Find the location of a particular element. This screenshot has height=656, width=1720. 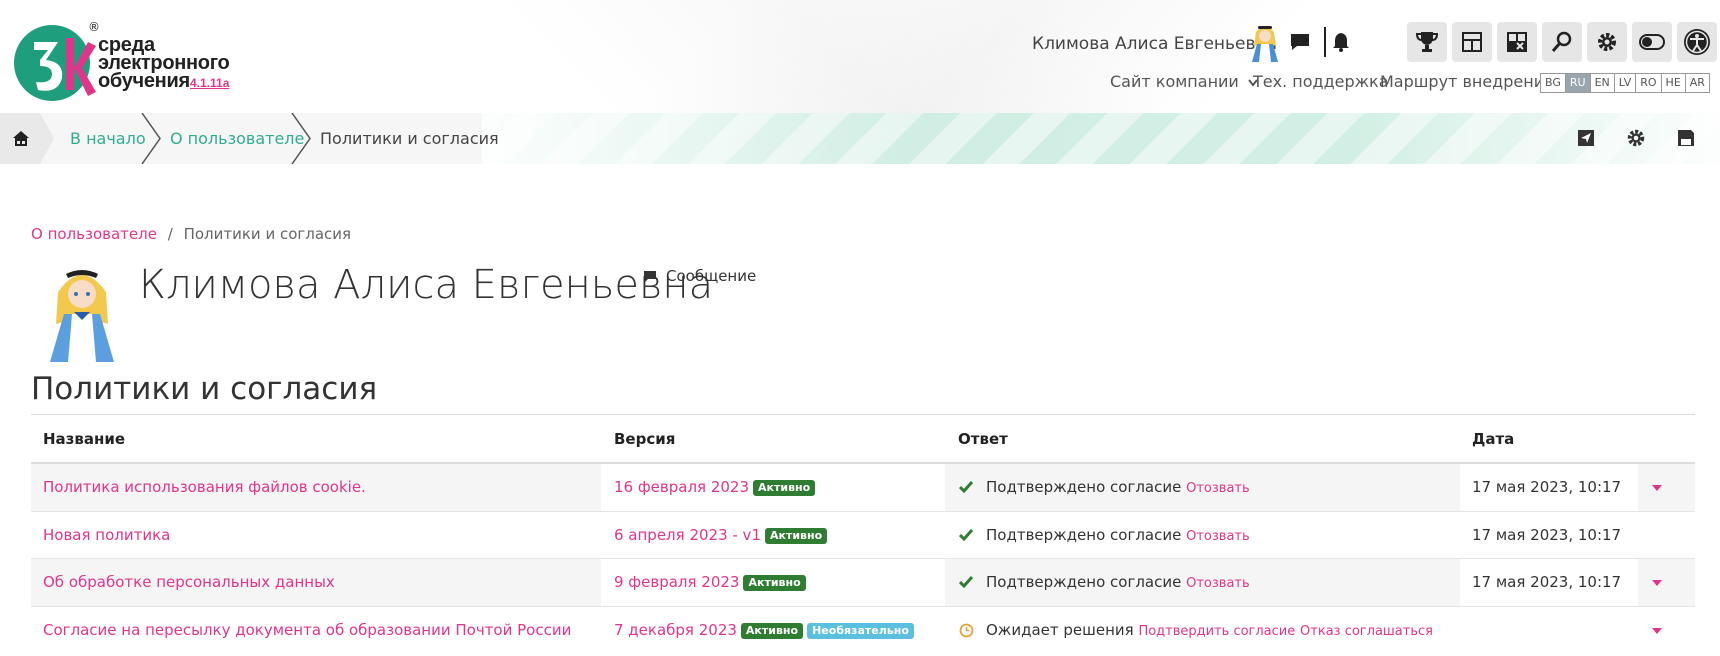

theme-toggle-button is located at coordinates (1652, 42).